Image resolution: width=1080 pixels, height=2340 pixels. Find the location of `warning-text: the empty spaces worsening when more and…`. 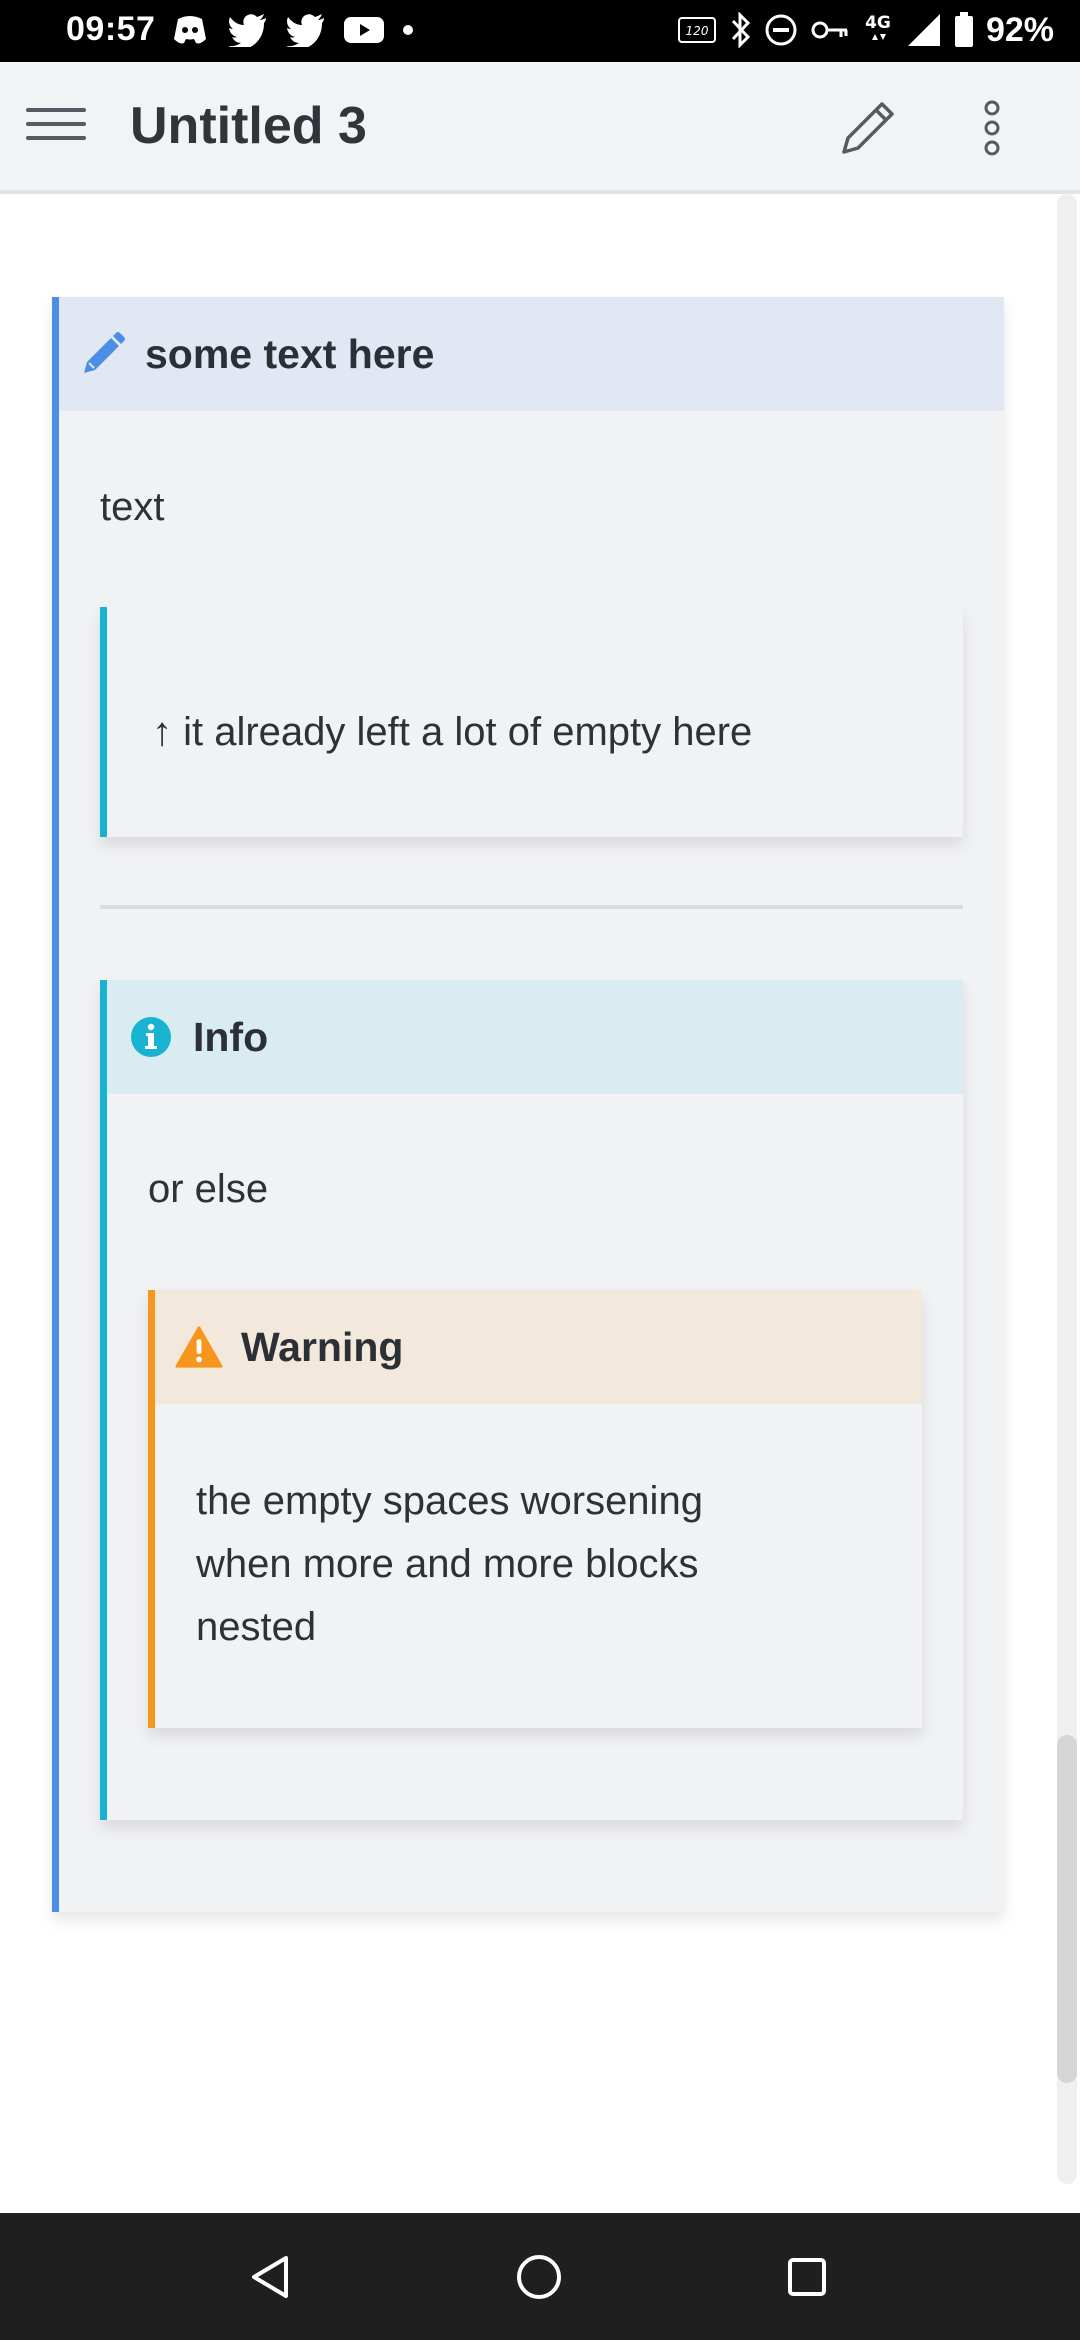

warning-text: the empty spaces worsening when more and… is located at coordinates (449, 1564).